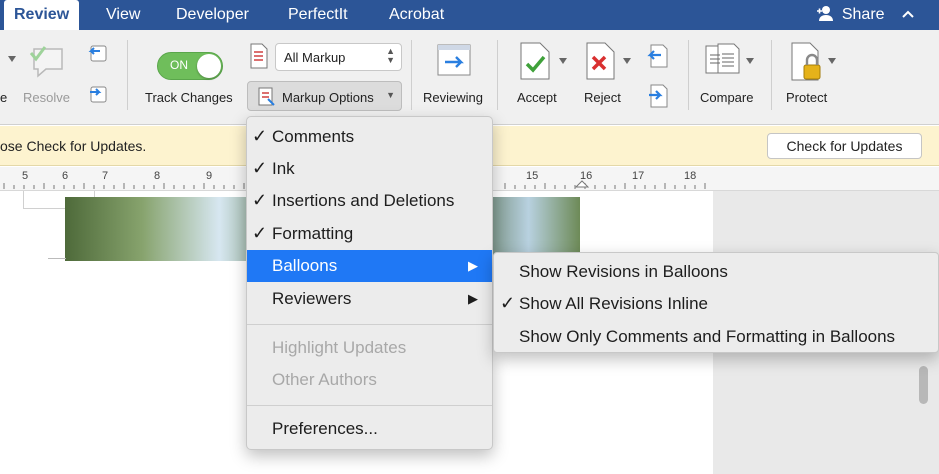 The height and width of the screenshot is (474, 939). What do you see at coordinates (25, 176) in the screenshot?
I see `ruler-label: 5` at bounding box center [25, 176].